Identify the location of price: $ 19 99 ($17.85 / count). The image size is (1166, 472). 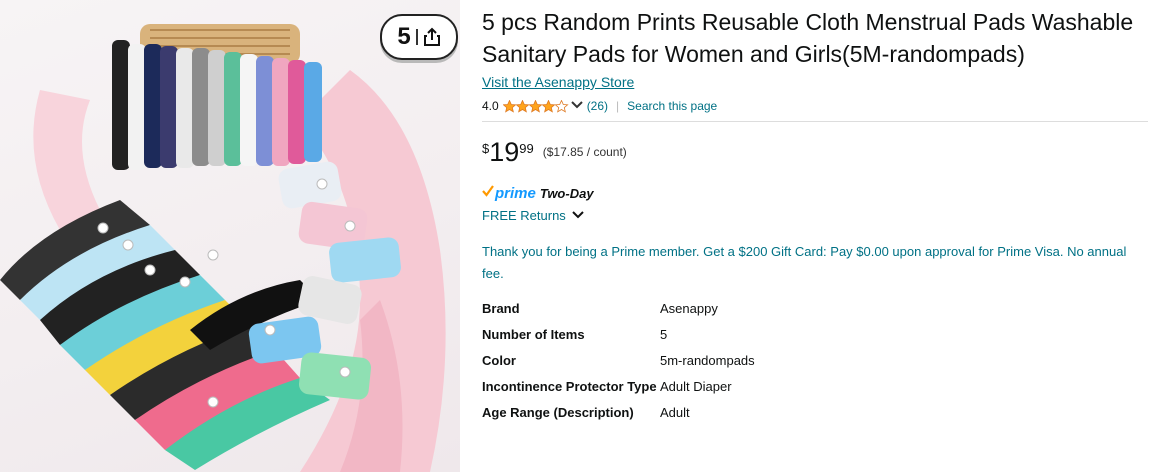
(815, 154).